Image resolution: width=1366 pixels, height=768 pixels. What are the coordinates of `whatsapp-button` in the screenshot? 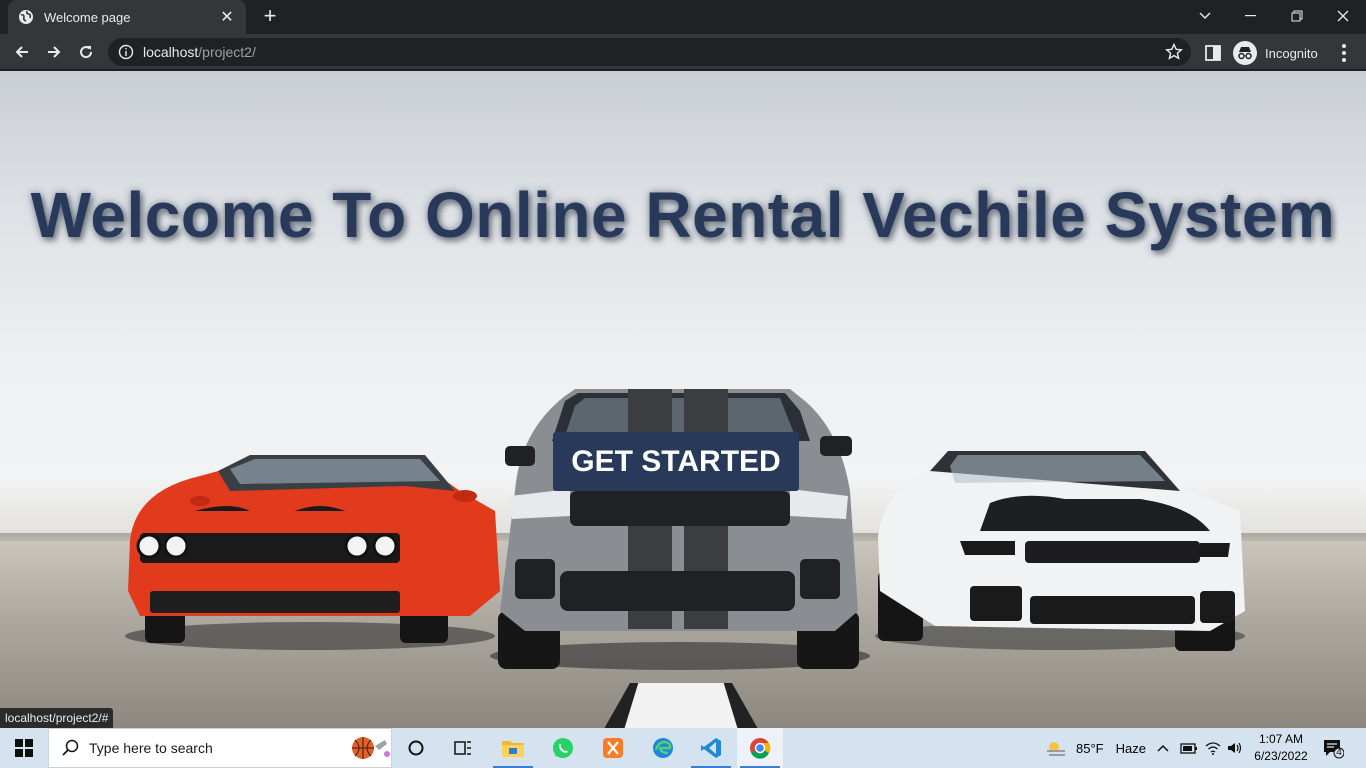 It's located at (563, 748).